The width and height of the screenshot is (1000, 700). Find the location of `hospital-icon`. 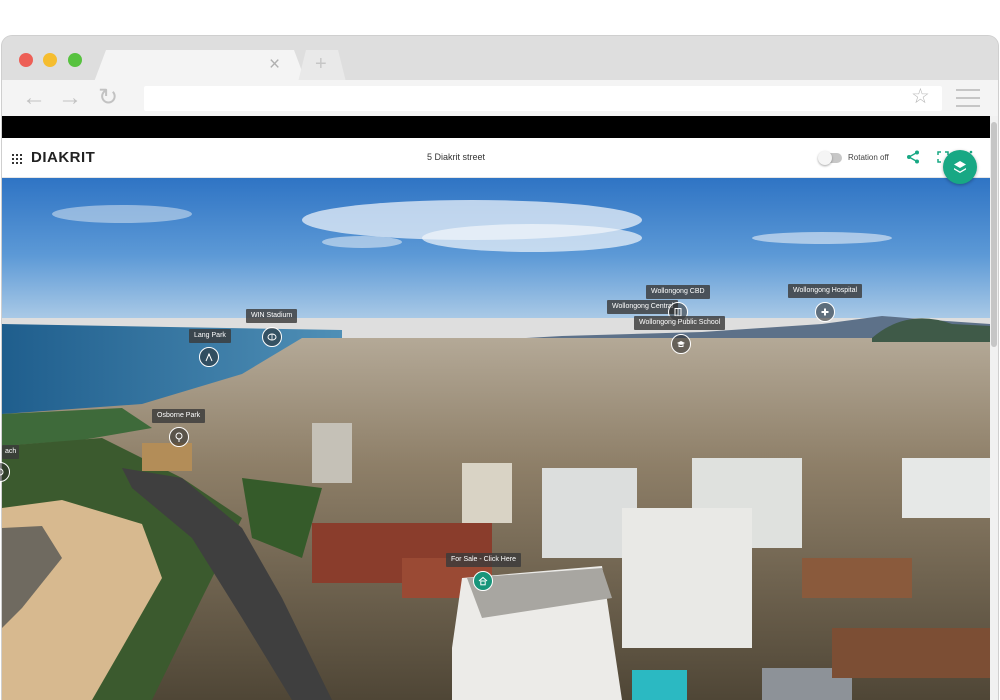

hospital-icon is located at coordinates (825, 312).